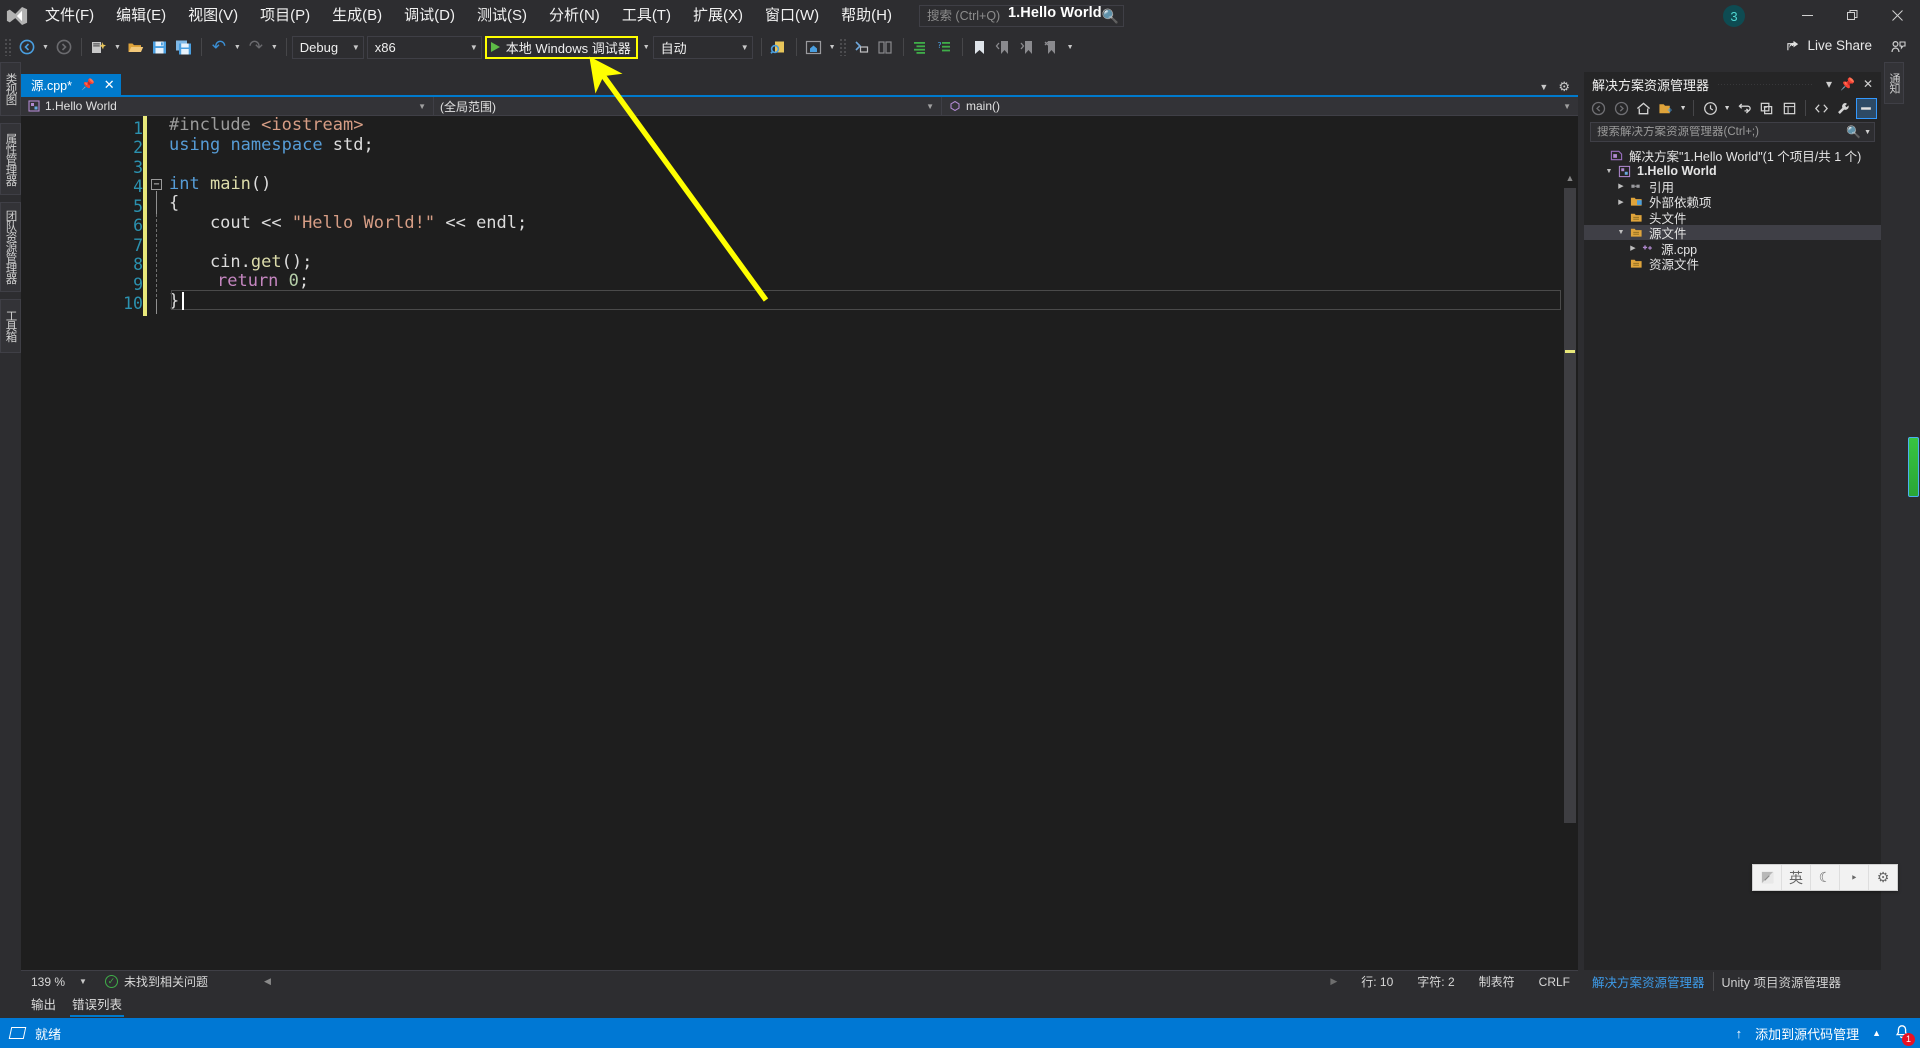  Describe the element at coordinates (1807, 1033) in the screenshot. I see `add-to-source-control-label: 添加到源代码管理` at that location.